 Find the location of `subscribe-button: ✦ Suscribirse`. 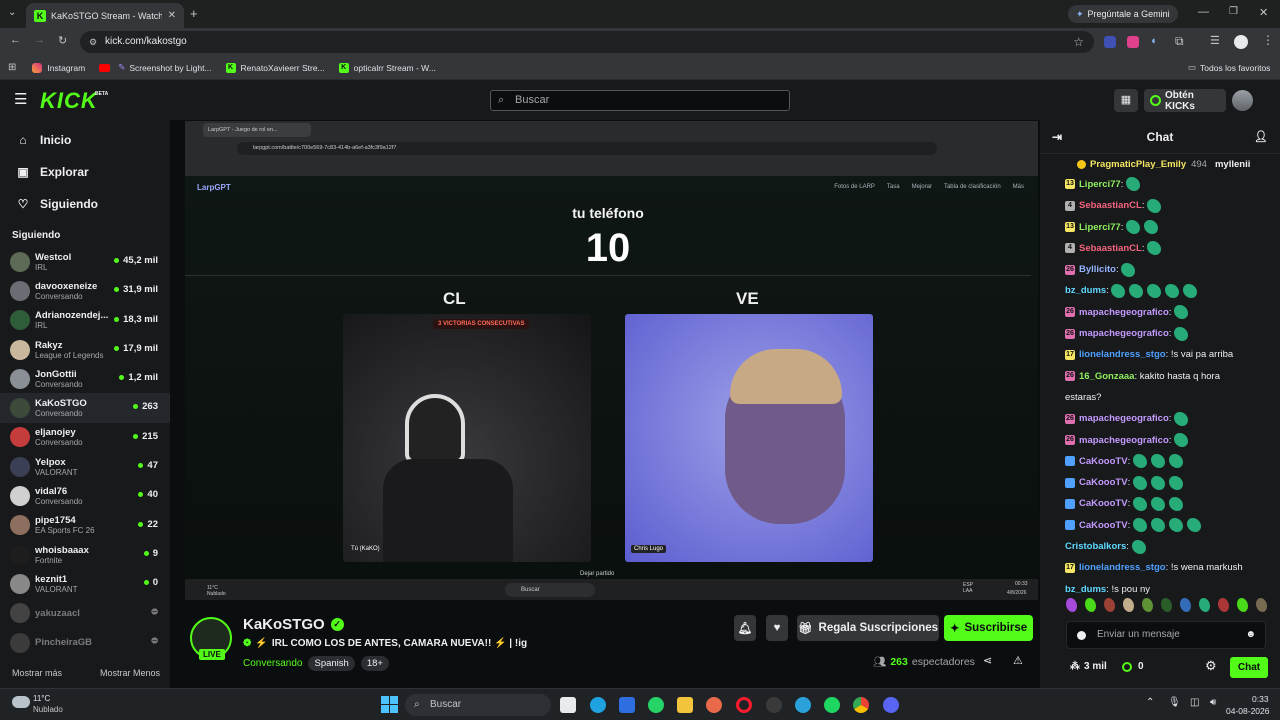

subscribe-button: ✦ Suscribirse is located at coordinates (988, 628).